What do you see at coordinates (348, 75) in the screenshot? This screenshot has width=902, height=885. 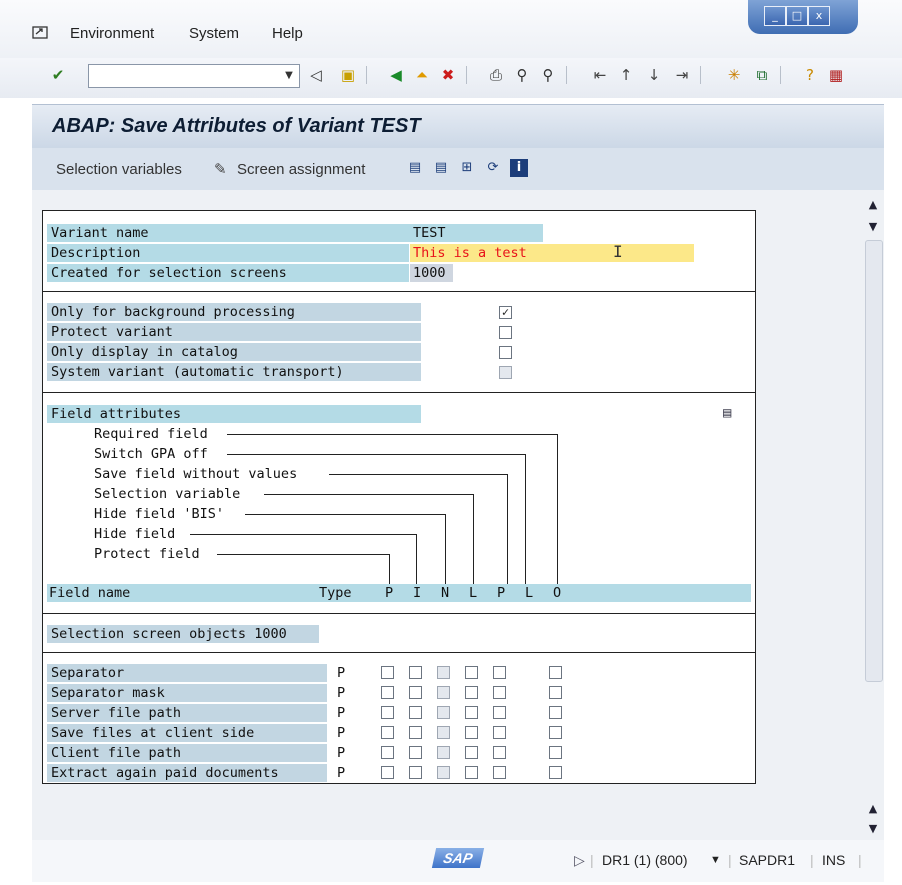 I see `save-icon: ▣` at bounding box center [348, 75].